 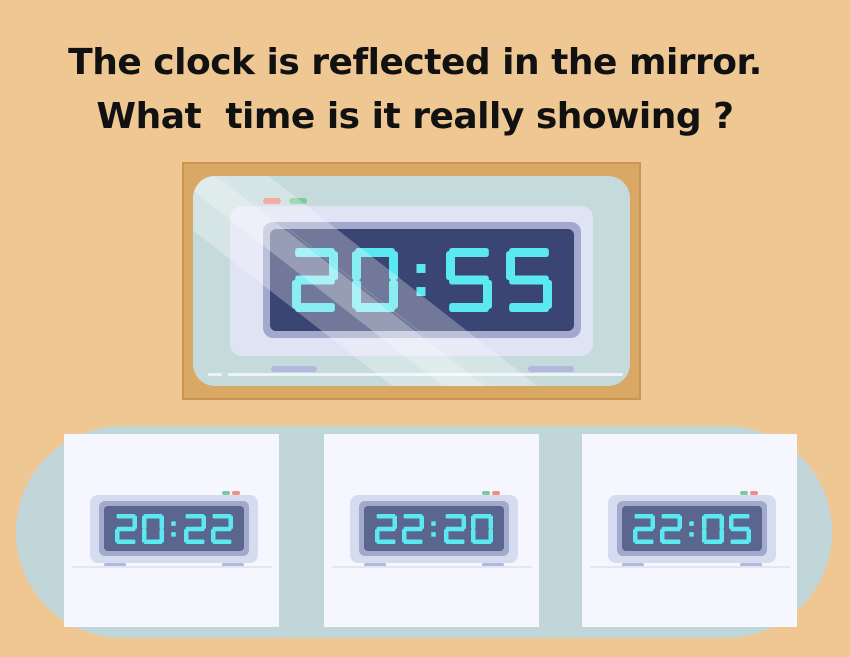 I want to click on question-line-1: The clock is reflected in the mirror., so click(x=415, y=62).